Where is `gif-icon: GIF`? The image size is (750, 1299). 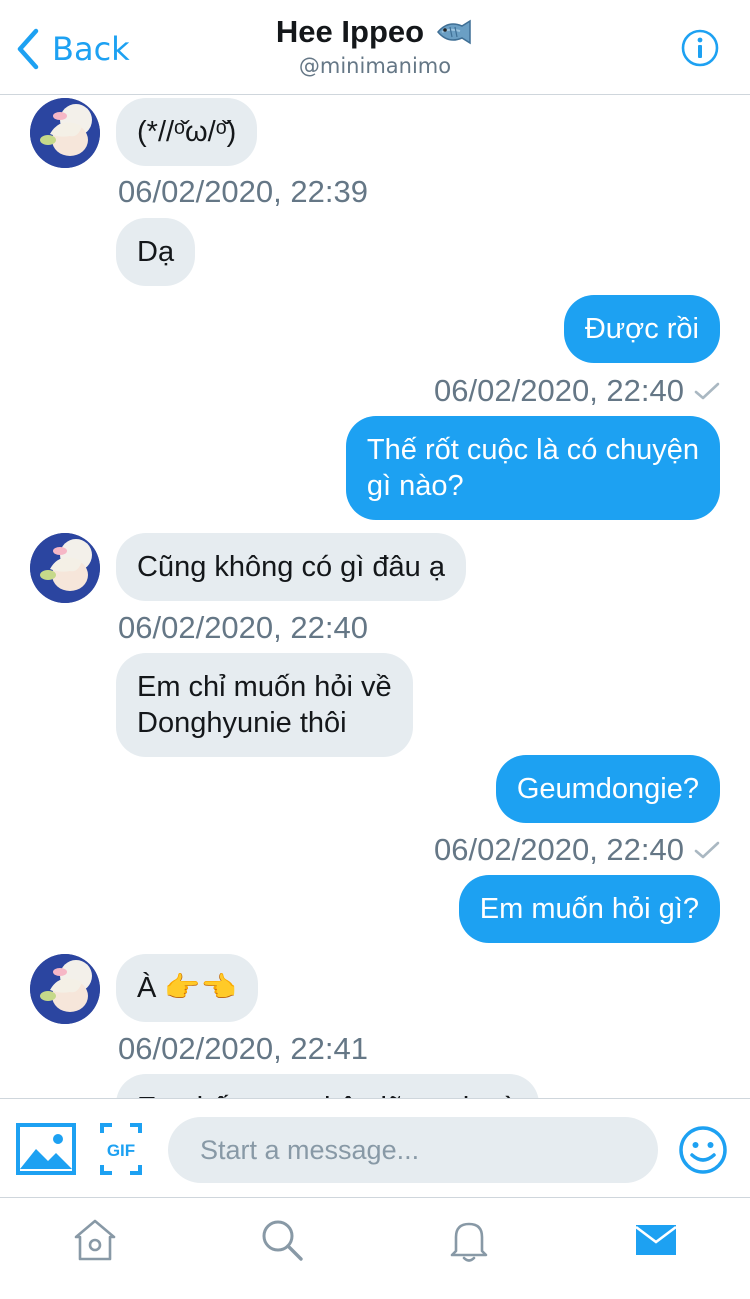
gif-icon: GIF is located at coordinates (121, 1149).